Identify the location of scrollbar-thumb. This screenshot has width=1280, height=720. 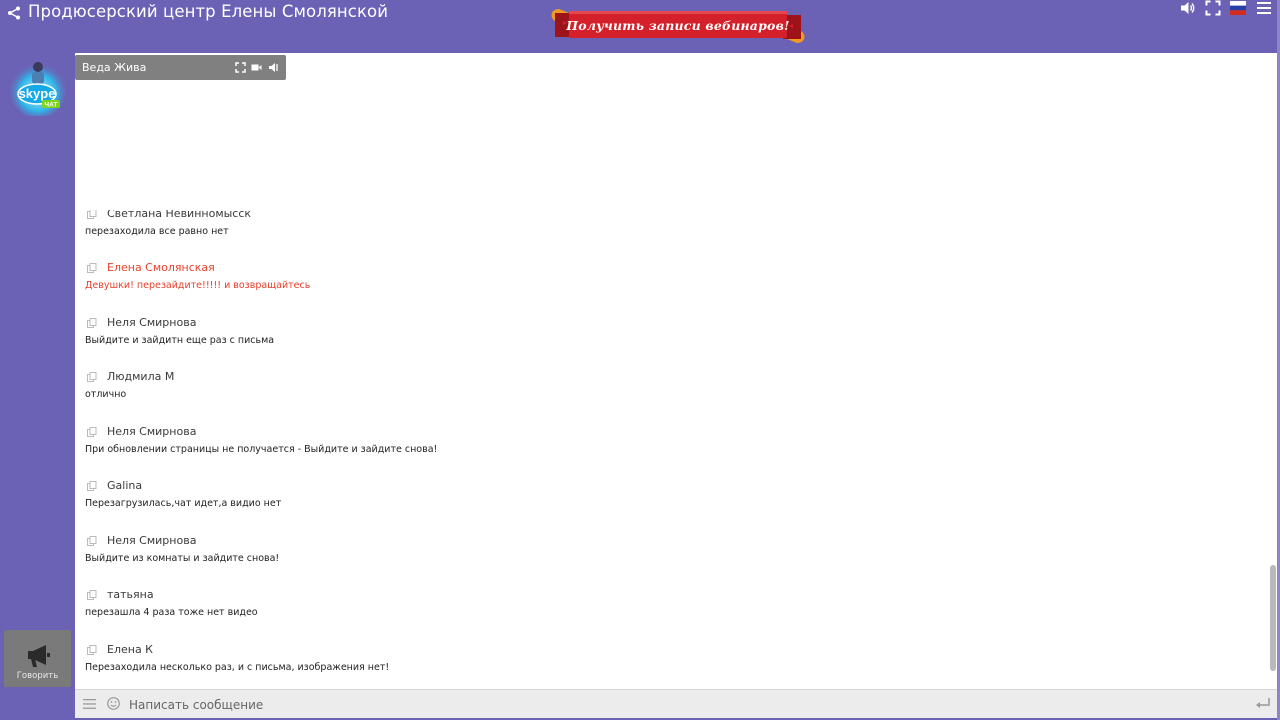
(1273, 618).